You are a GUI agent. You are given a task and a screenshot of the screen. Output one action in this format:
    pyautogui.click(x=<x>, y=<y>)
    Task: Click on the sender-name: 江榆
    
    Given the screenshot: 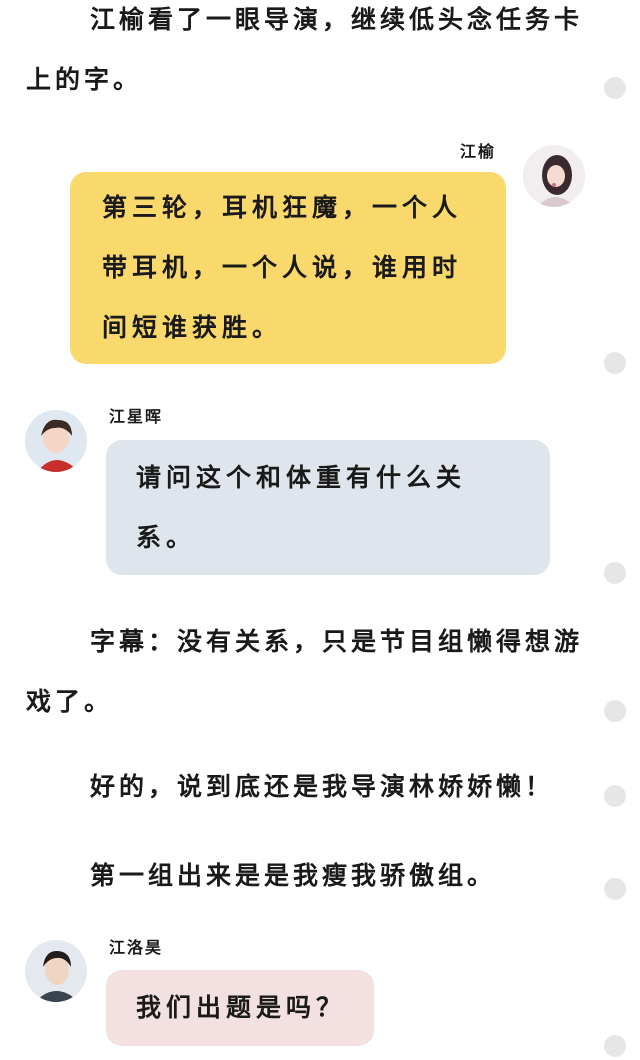 What is the action you would take?
    pyautogui.click(x=478, y=151)
    